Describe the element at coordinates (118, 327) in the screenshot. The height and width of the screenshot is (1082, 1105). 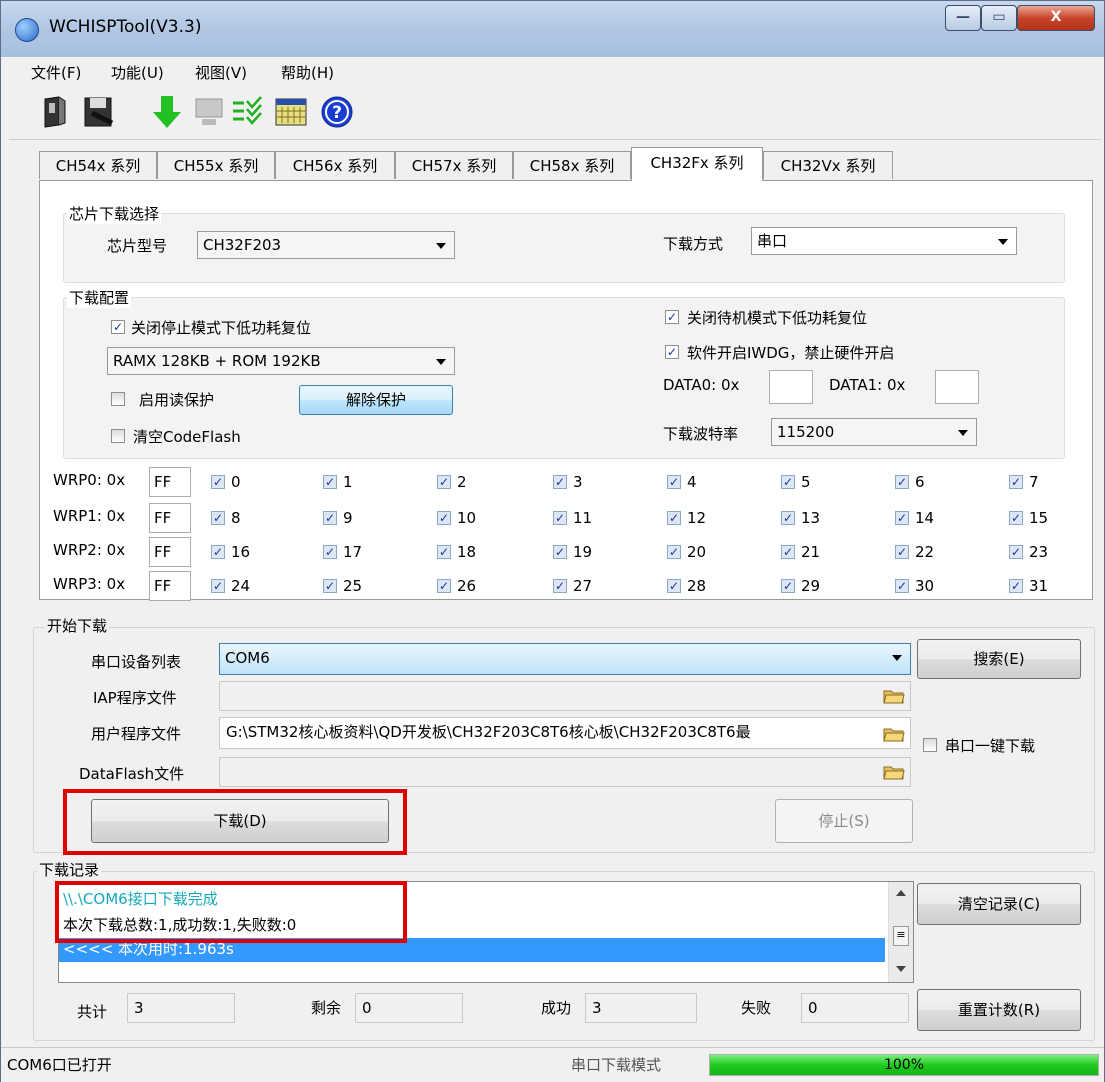
I see `stop-reset-checkbox: ✓` at that location.